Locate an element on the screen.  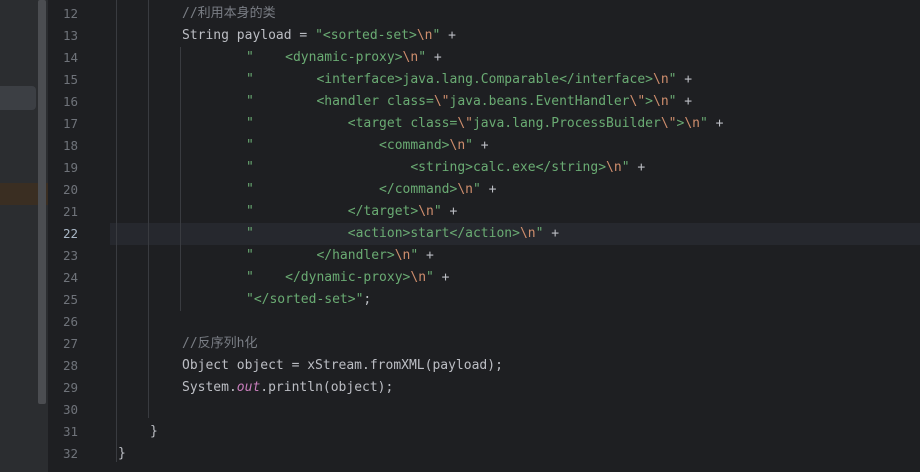
line-number: 24 is located at coordinates (63, 278).